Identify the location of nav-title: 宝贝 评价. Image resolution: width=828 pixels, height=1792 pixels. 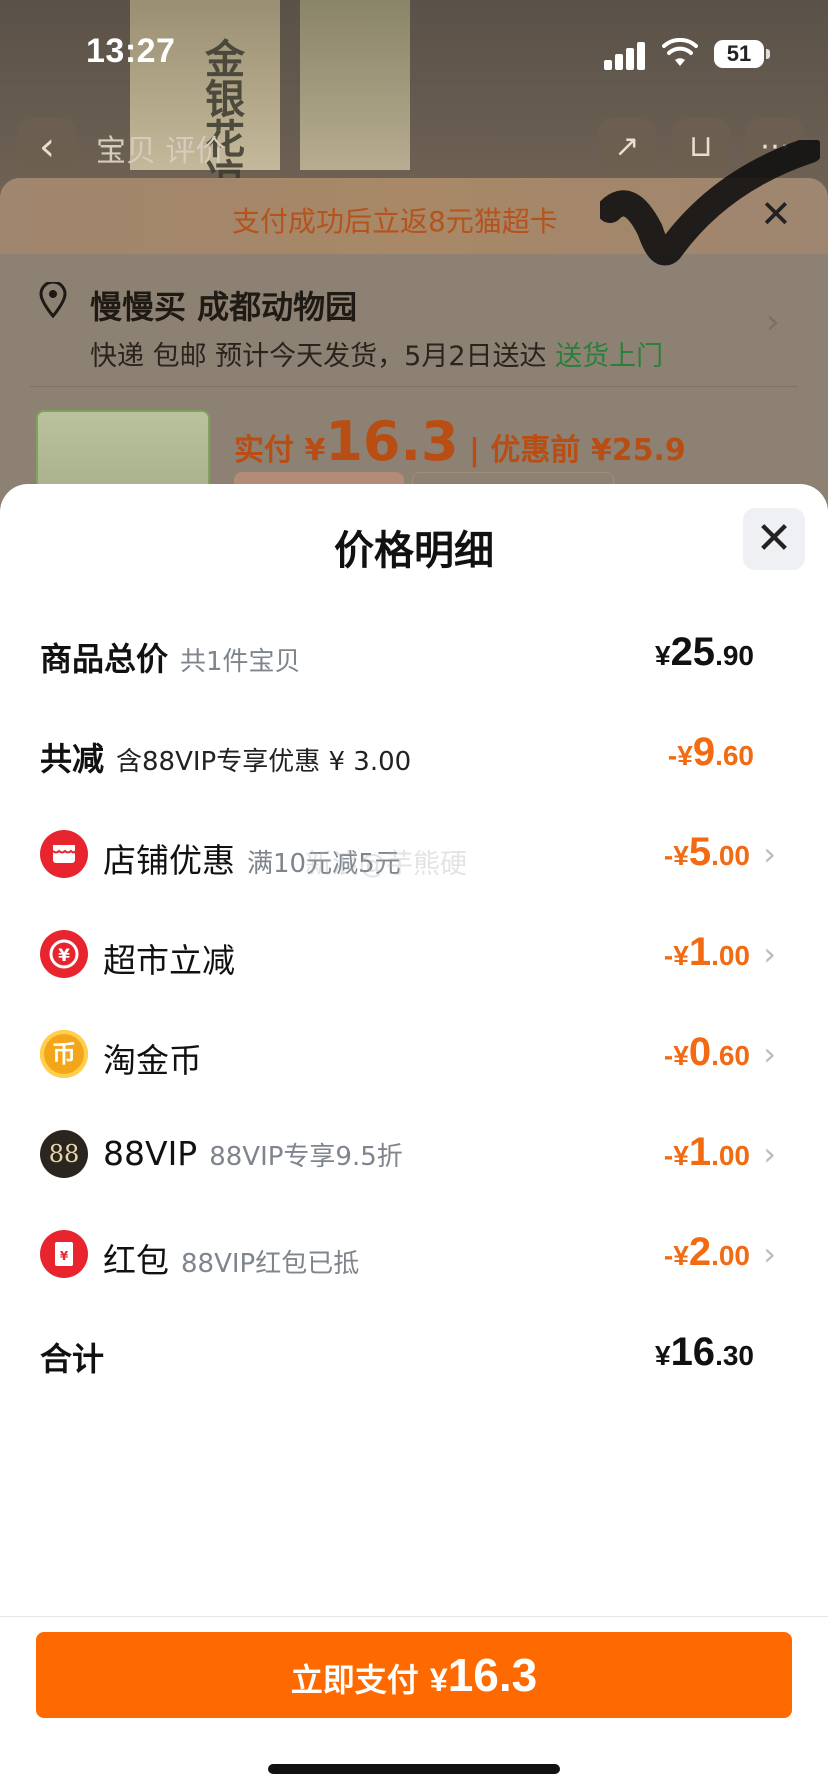
(161, 151).